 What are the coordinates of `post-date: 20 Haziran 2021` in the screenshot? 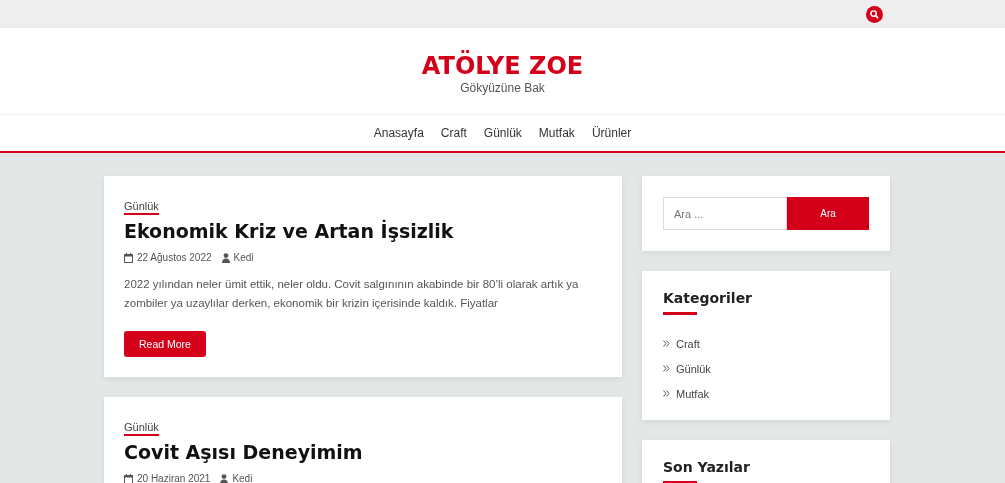 It's located at (174, 478).